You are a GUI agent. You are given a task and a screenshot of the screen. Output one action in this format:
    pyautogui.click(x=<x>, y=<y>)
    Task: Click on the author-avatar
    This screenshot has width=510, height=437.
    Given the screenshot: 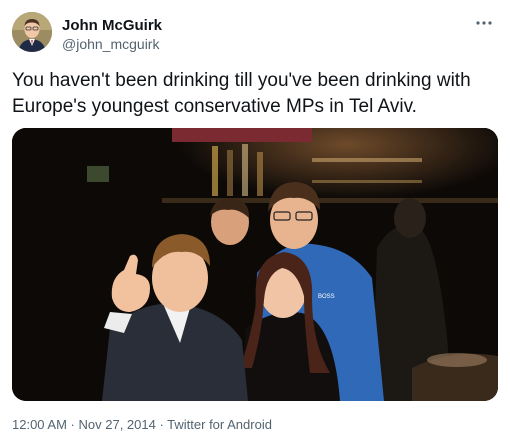 What is the action you would take?
    pyautogui.click(x=32, y=32)
    